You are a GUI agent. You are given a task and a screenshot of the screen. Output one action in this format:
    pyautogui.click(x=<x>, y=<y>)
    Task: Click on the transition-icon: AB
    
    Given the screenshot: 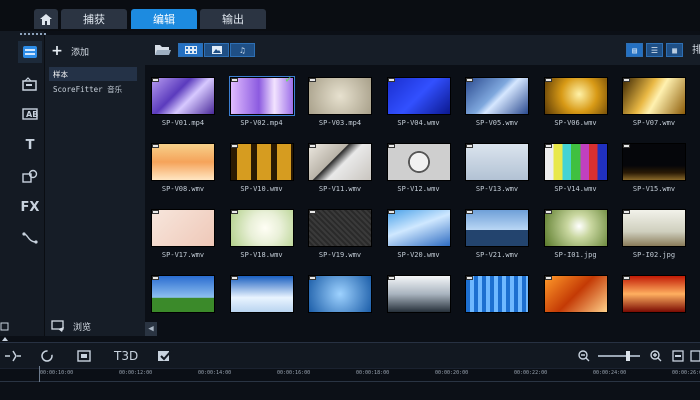 What is the action you would take?
    pyautogui.click(x=30, y=114)
    